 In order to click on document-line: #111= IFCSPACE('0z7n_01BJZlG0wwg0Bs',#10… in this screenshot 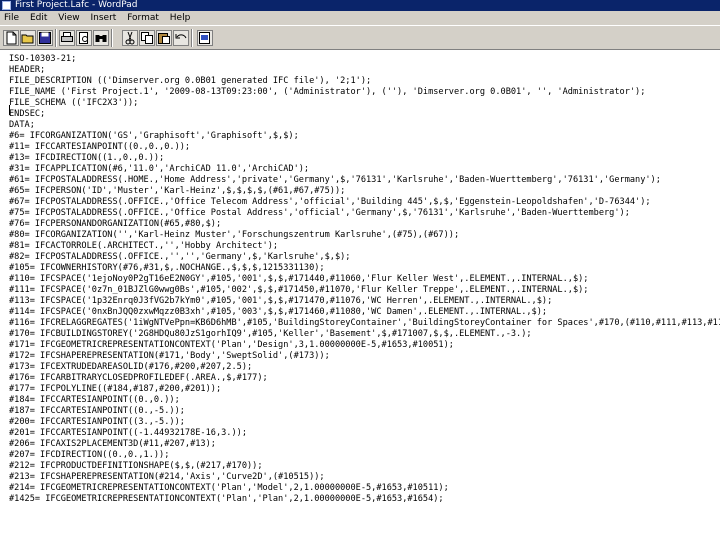, I will do `click(364, 290)`.